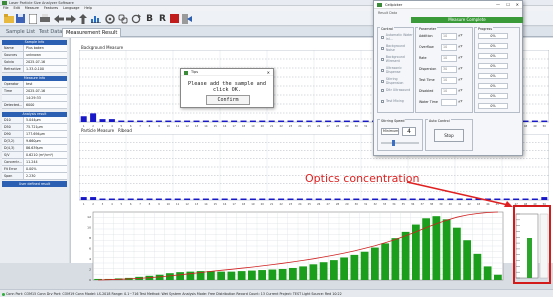  I want to click on record-button: R, so click(162, 18).